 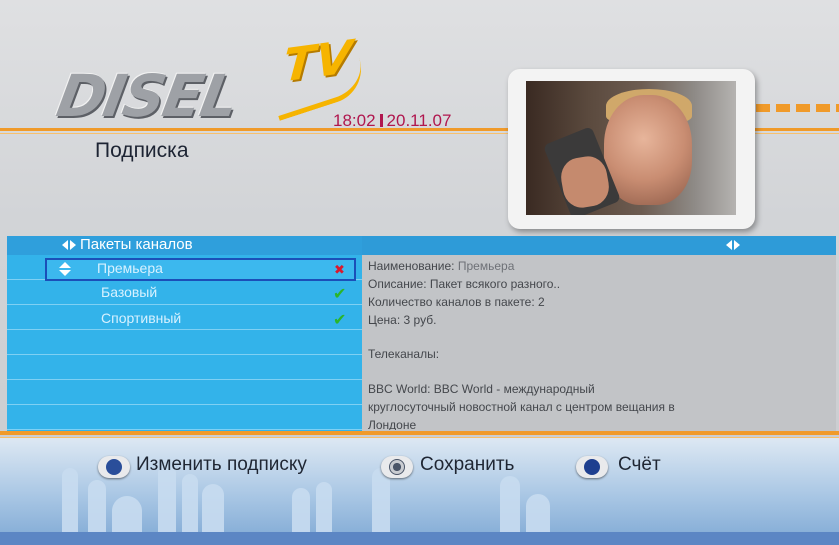 I want to click on account-button-icon, so click(x=592, y=467).